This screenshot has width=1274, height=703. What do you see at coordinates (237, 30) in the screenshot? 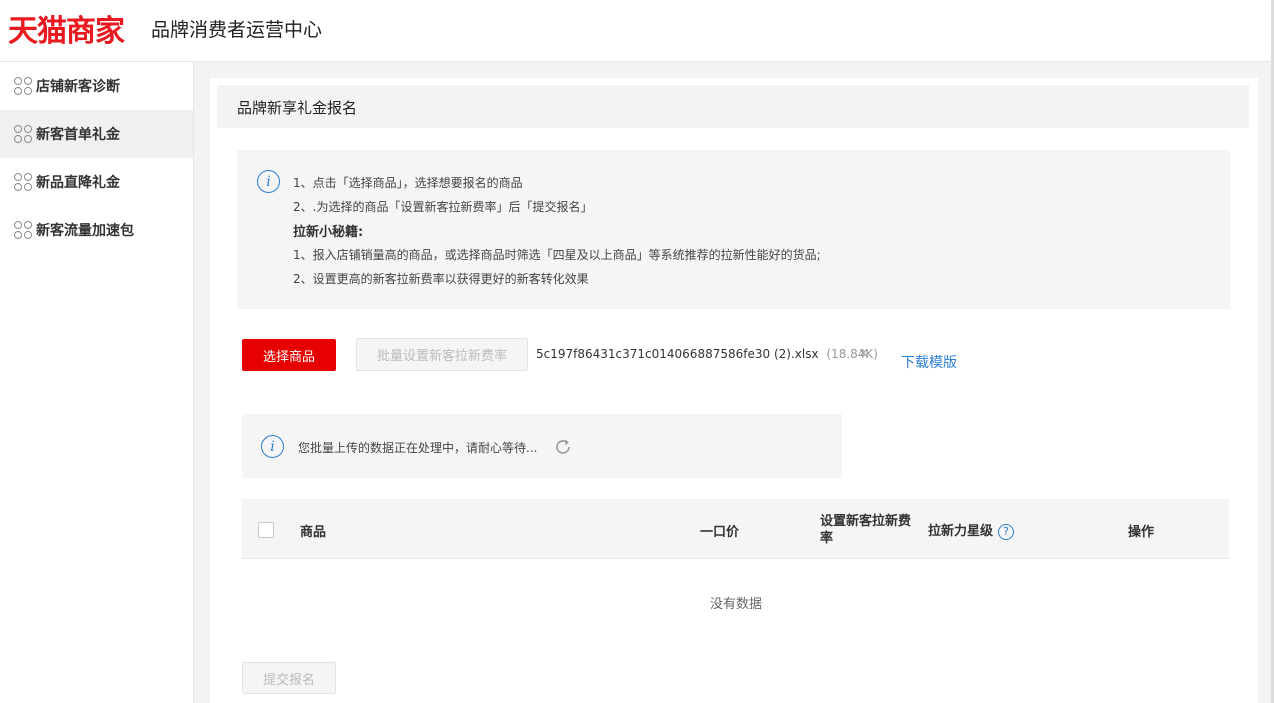
I see `app-title: 品牌消费者运营中心` at bounding box center [237, 30].